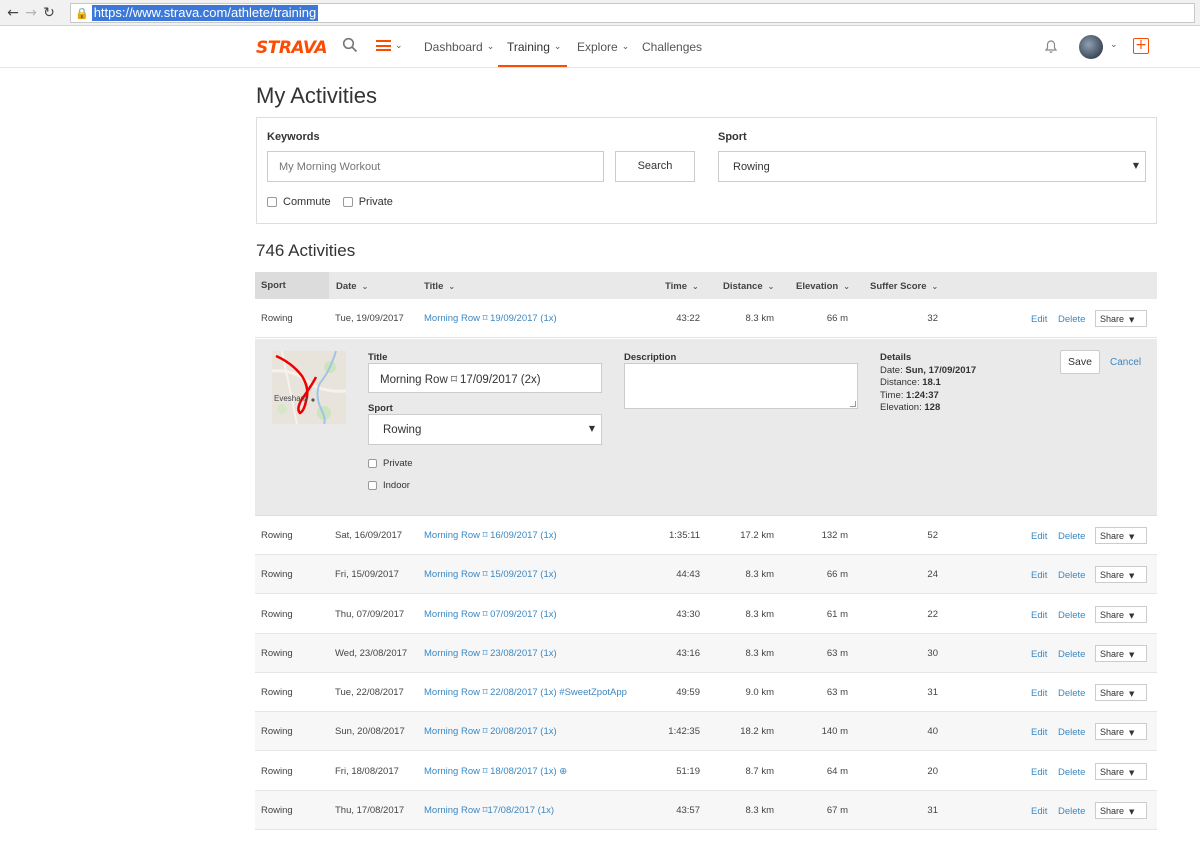  Describe the element at coordinates (528, 47) in the screenshot. I see `nav-training-label: Training` at that location.